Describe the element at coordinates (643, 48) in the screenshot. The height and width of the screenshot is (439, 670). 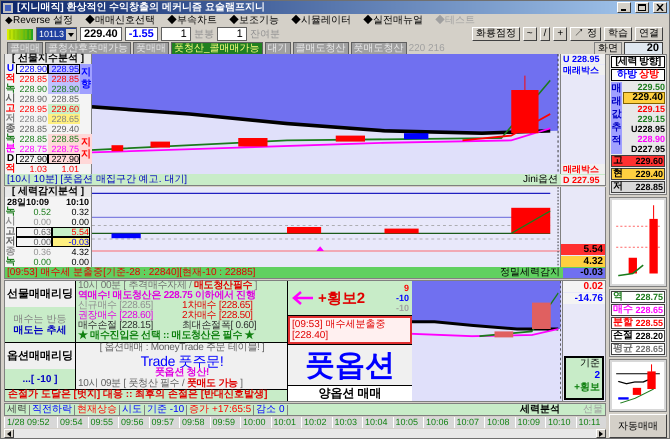
I see `screen-field: 20` at that location.